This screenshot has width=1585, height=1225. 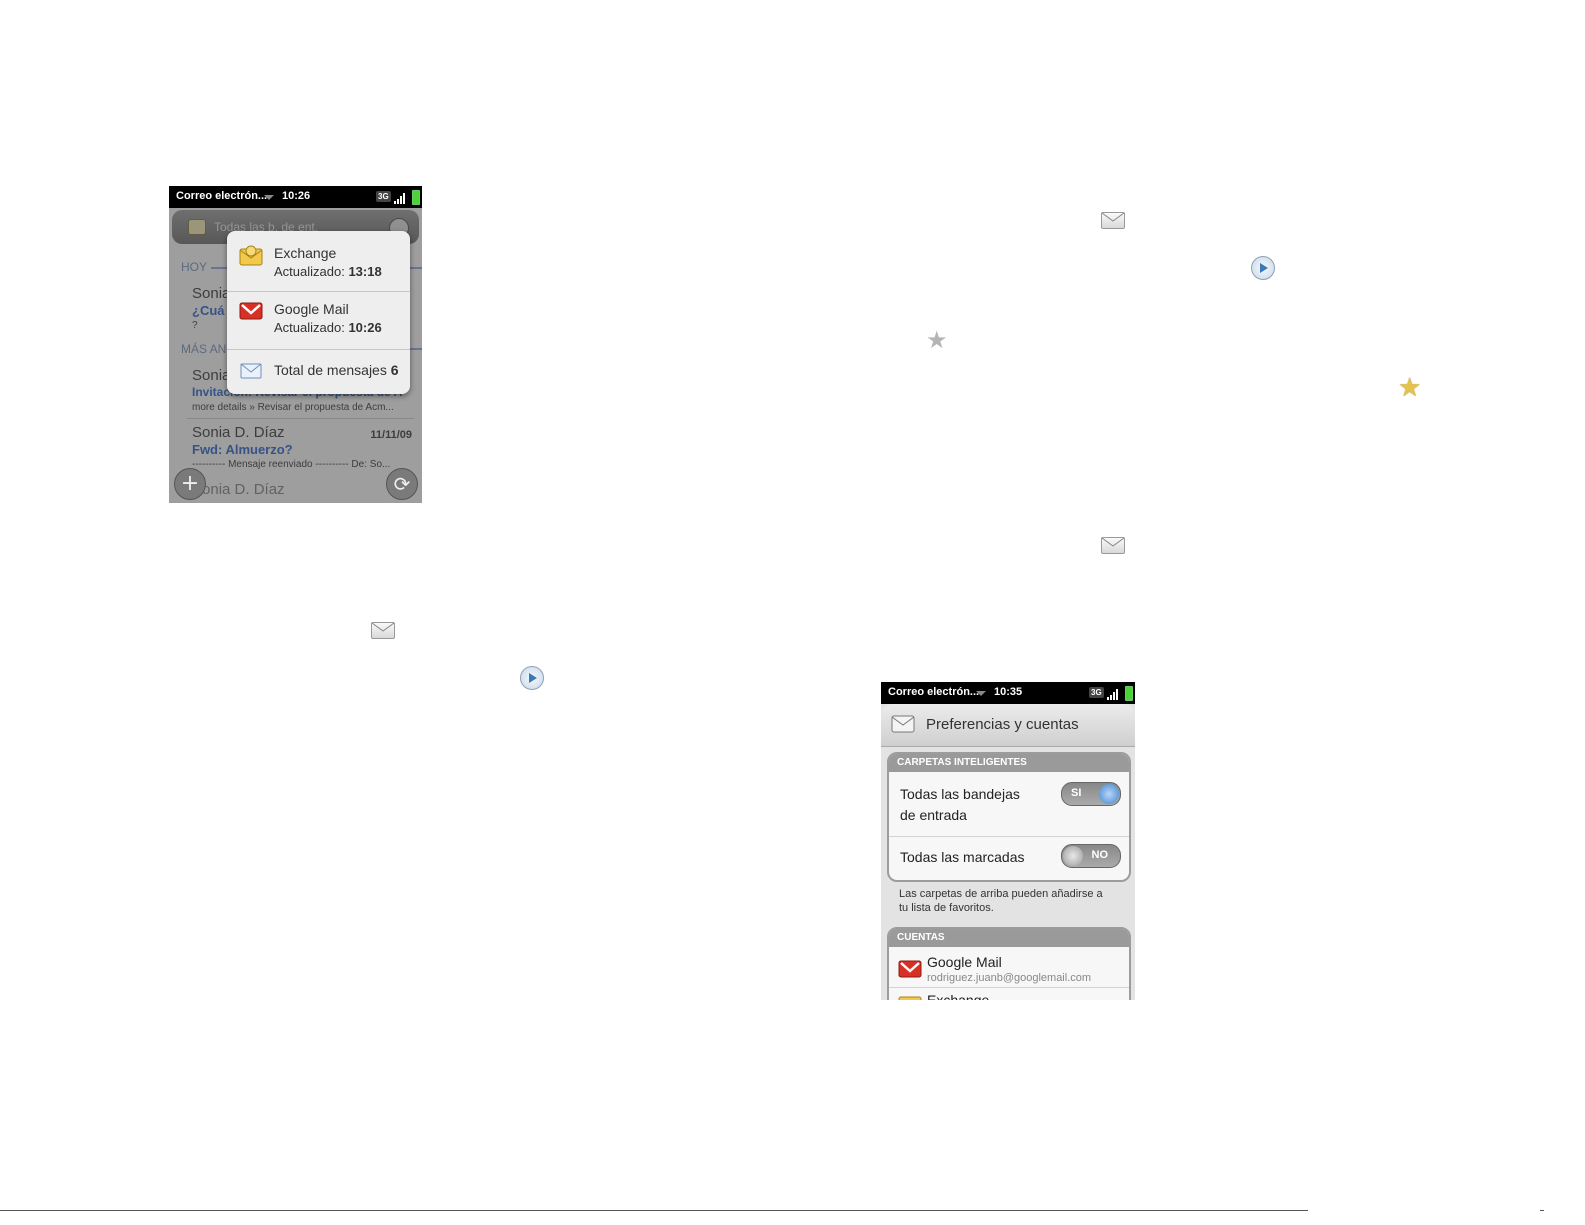 I want to click on option-label: Todas las marcadas, so click(x=962, y=857).